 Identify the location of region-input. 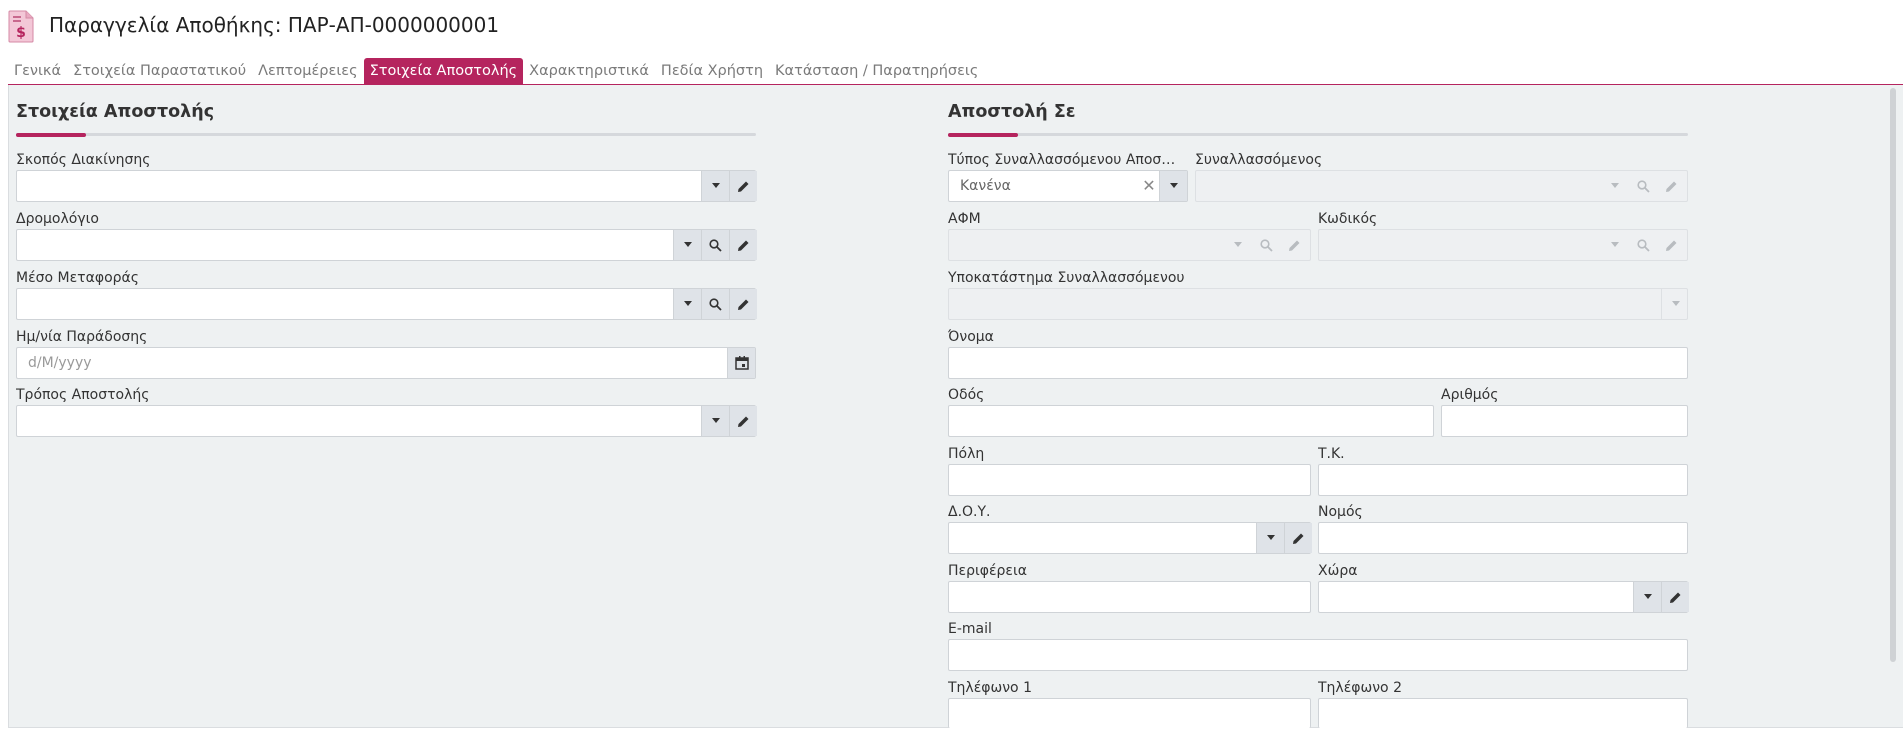
(1129, 597).